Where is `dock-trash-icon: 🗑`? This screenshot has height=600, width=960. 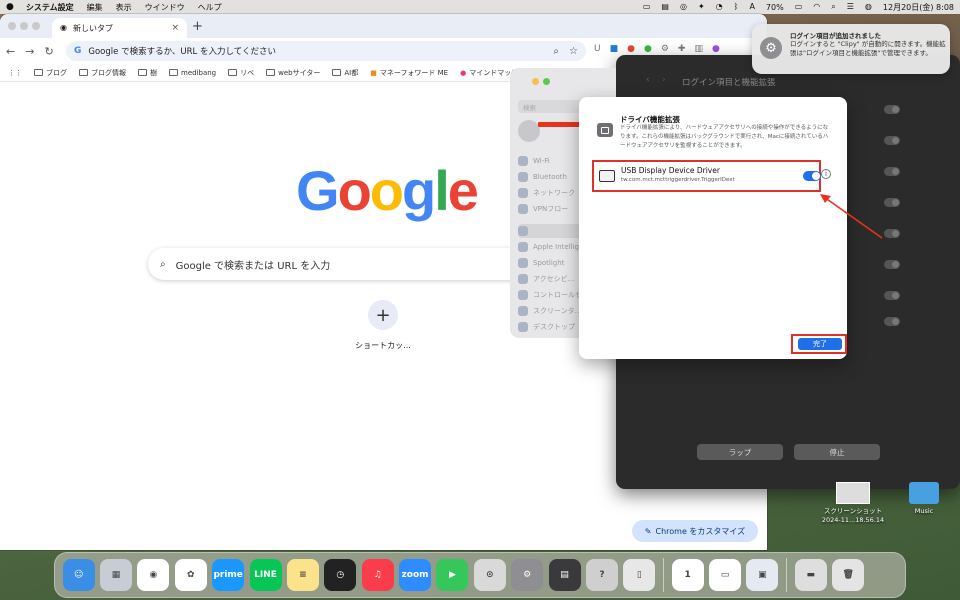
dock-trash-icon: 🗑 is located at coordinates (848, 575).